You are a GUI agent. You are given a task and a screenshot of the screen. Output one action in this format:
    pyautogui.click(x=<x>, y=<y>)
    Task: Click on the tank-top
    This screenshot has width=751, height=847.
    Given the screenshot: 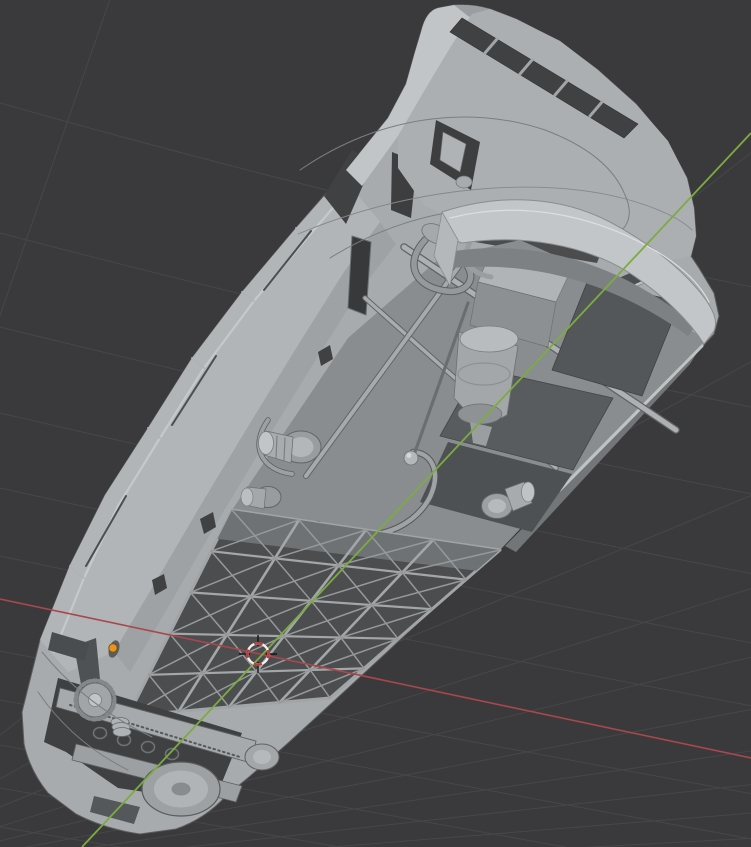 What is the action you would take?
    pyautogui.click(x=489, y=339)
    